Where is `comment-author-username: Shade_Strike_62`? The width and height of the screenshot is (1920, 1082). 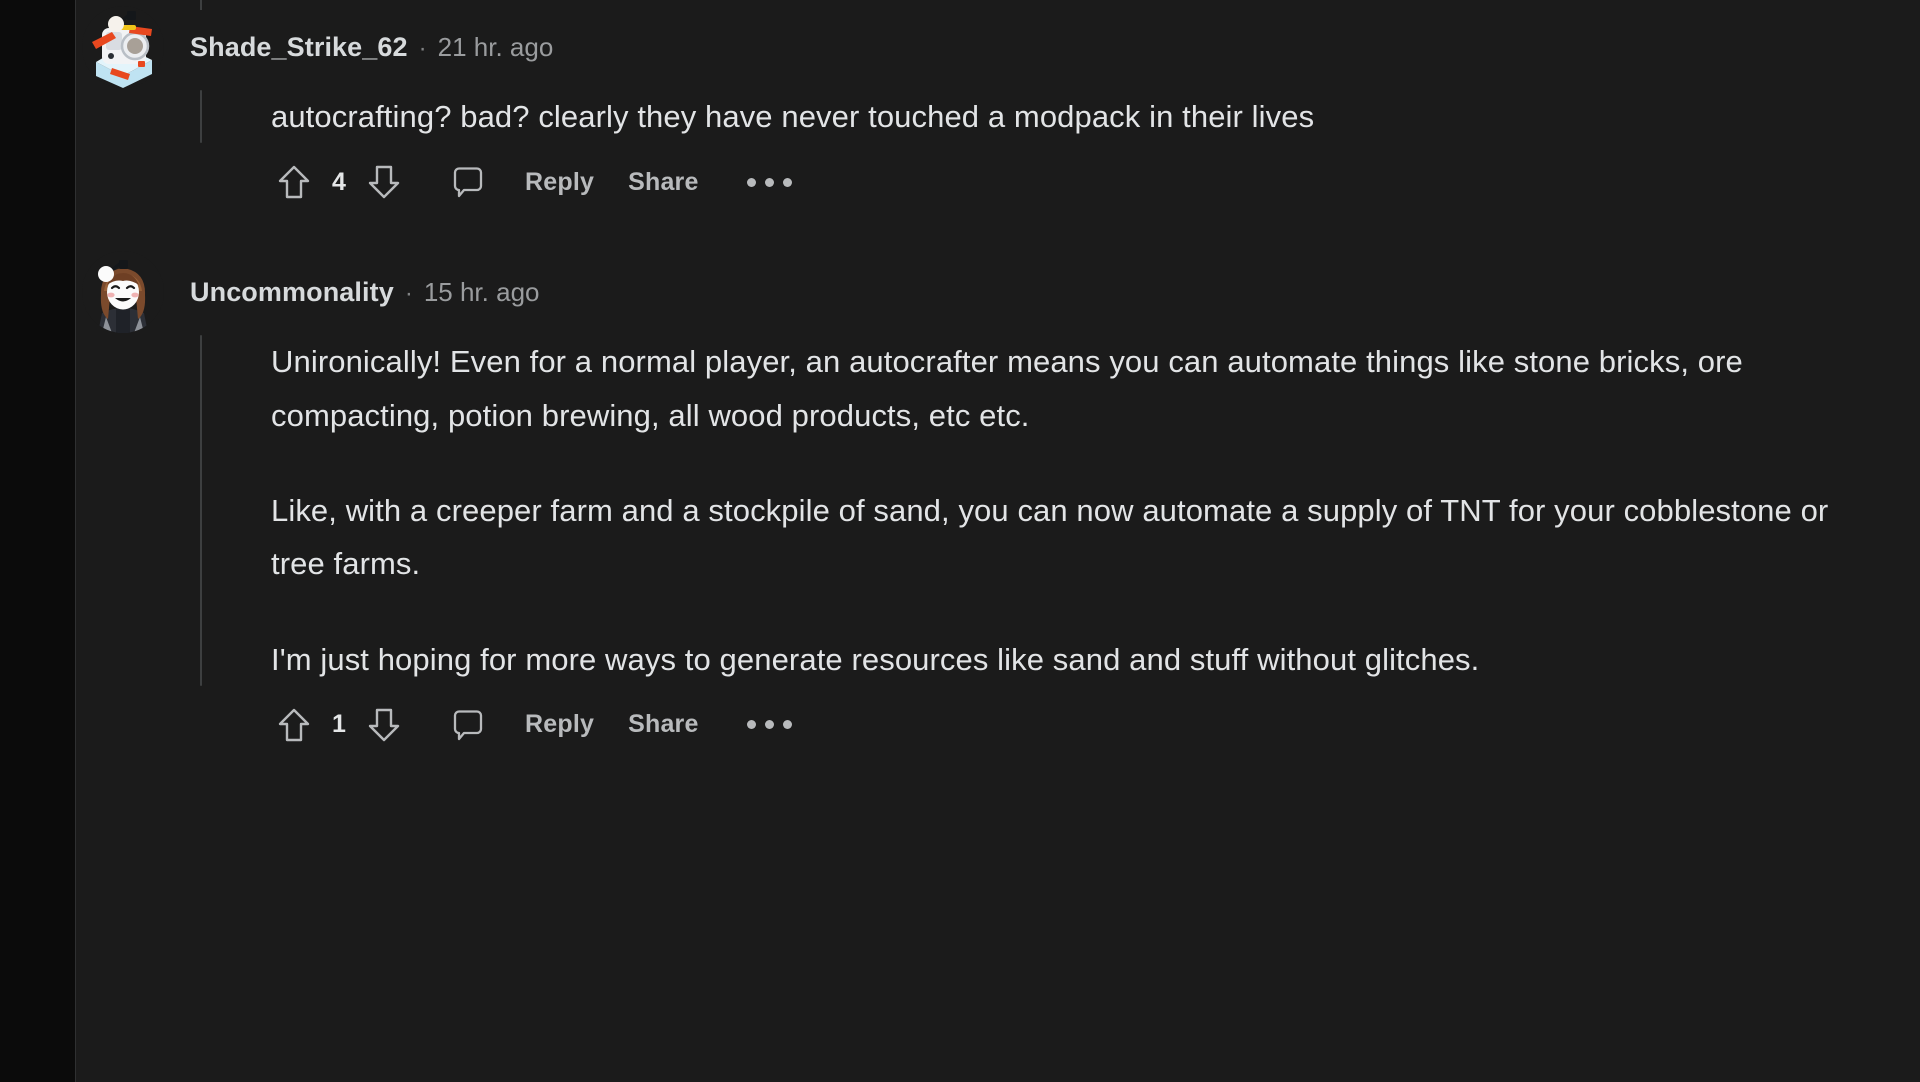 comment-author-username: Shade_Strike_62 is located at coordinates (299, 47).